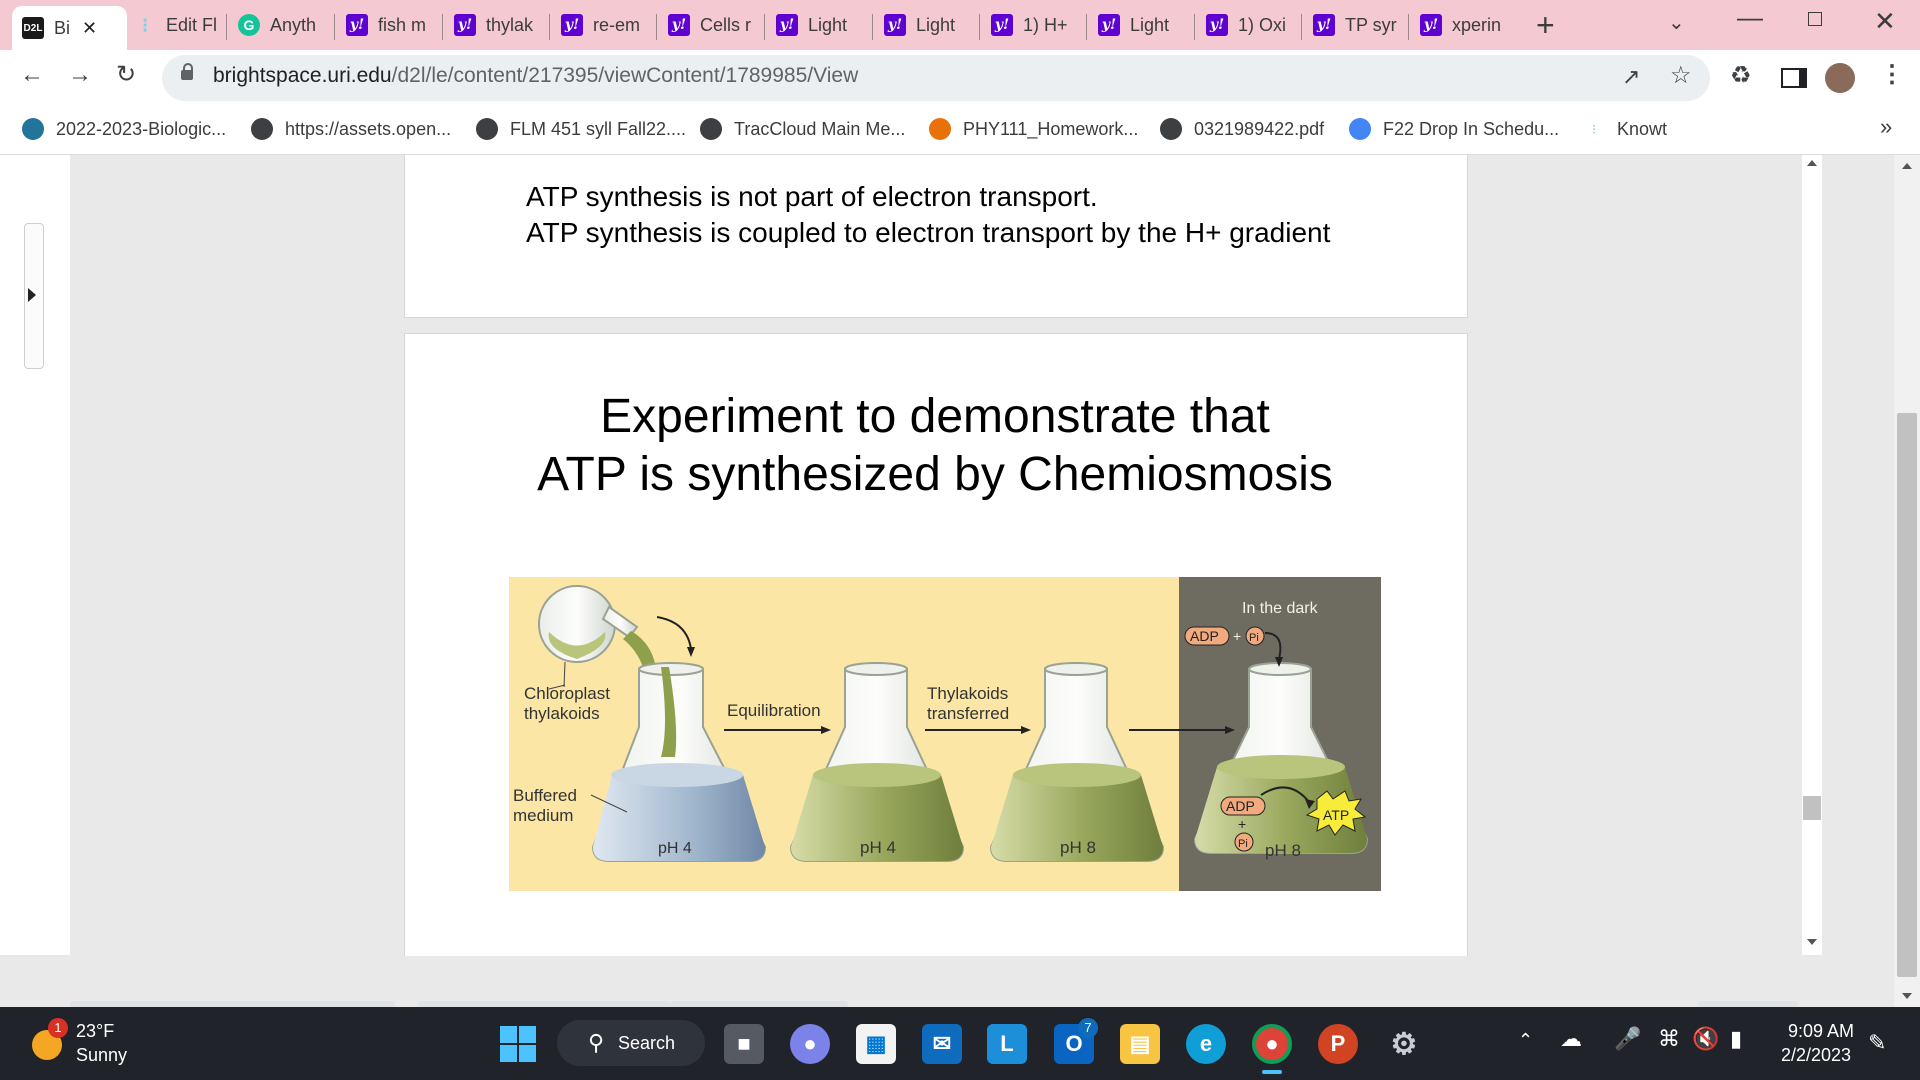  What do you see at coordinates (262, 129) in the screenshot?
I see `globe-icon` at bounding box center [262, 129].